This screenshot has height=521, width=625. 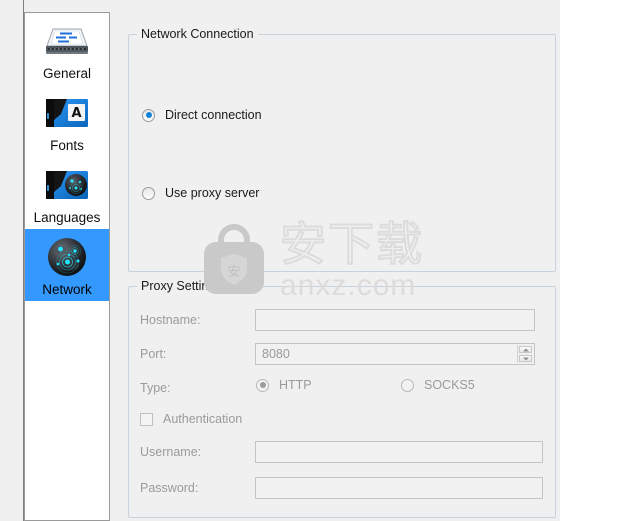 I want to click on username-label: Username:, so click(x=171, y=452).